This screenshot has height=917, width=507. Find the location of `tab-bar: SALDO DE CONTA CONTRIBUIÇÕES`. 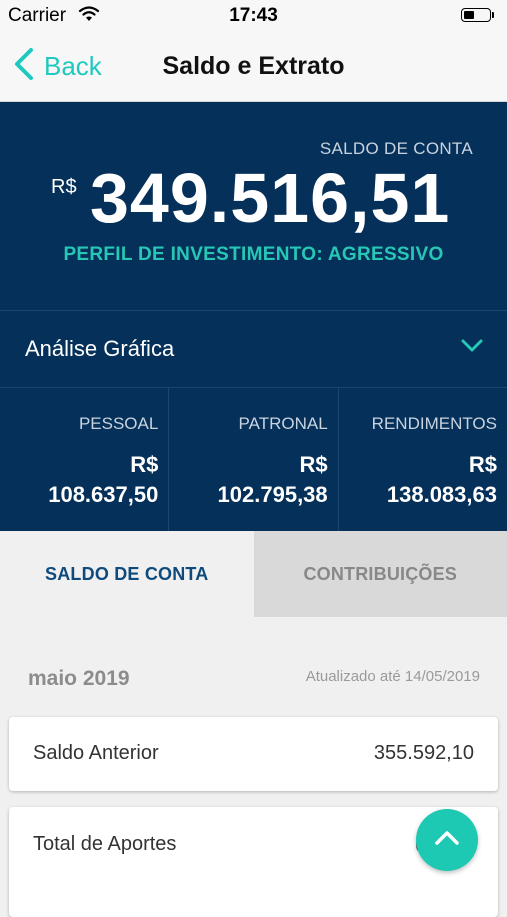

tab-bar: SALDO DE CONTA CONTRIBUIÇÕES is located at coordinates (253, 574).